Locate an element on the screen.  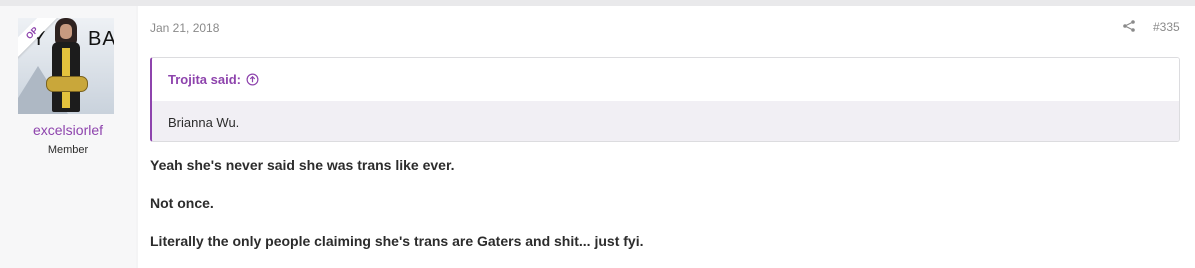
avatar-figure is located at coordinates (67, 66).